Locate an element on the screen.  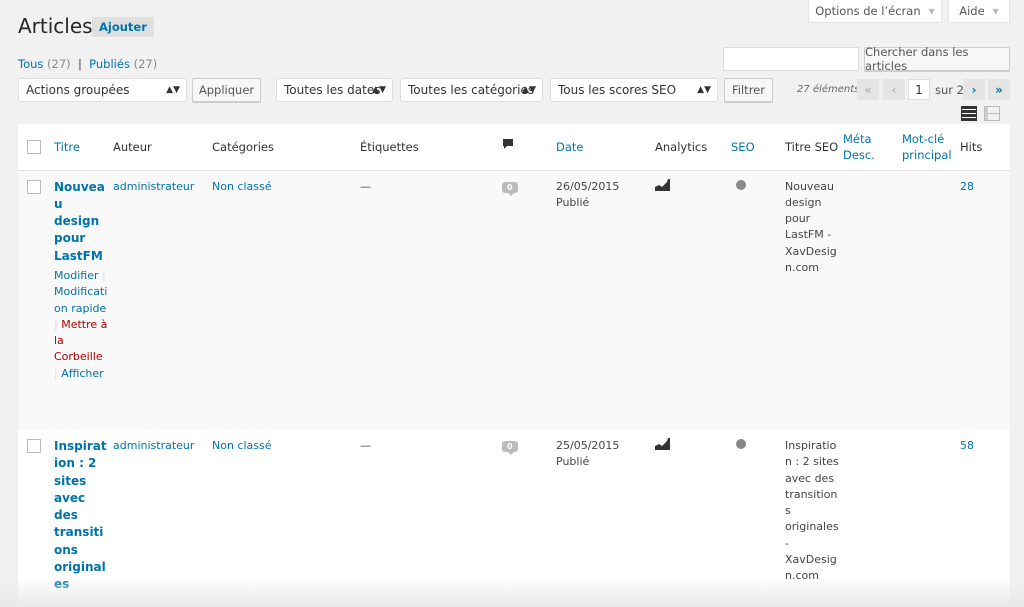
column-title: Titre is located at coordinates (67, 147).